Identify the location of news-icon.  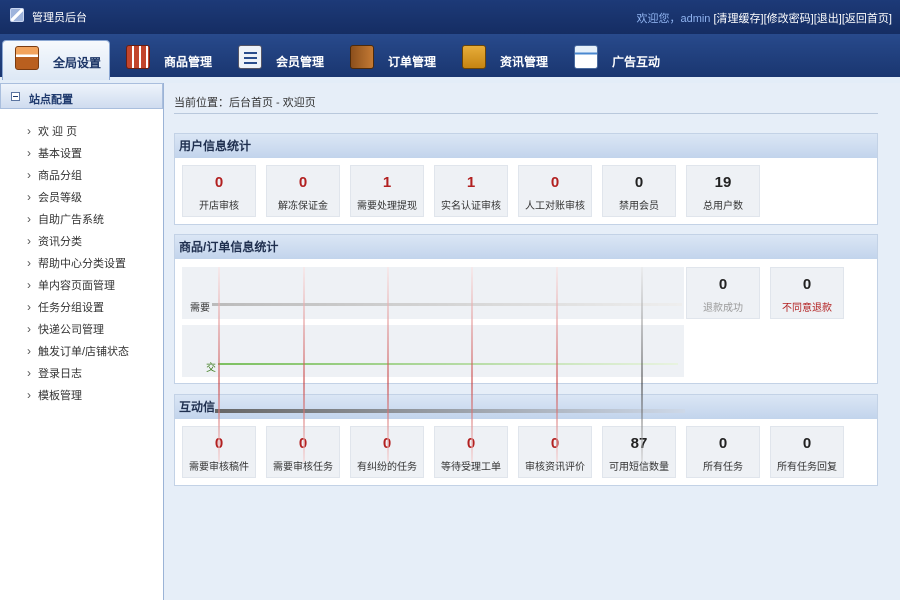
(474, 57).